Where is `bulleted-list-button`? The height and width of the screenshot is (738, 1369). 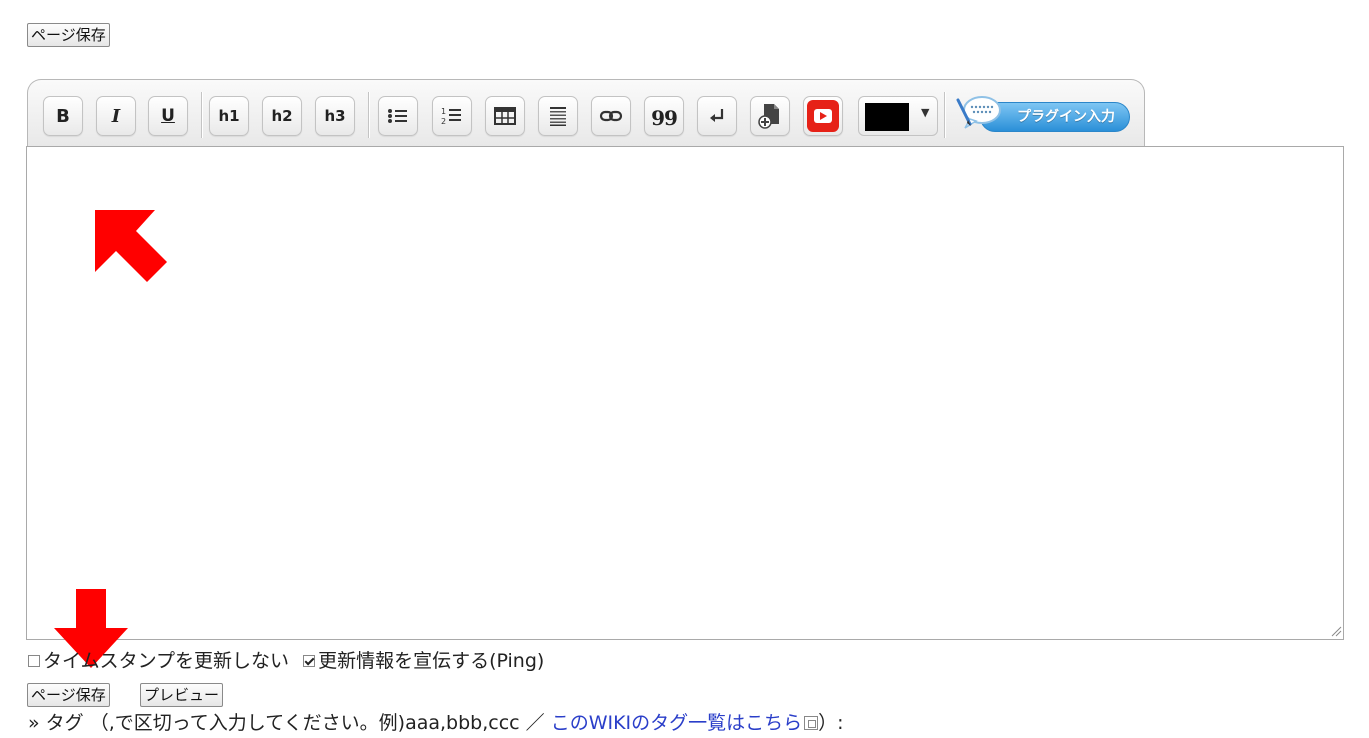
bulleted-list-button is located at coordinates (398, 116).